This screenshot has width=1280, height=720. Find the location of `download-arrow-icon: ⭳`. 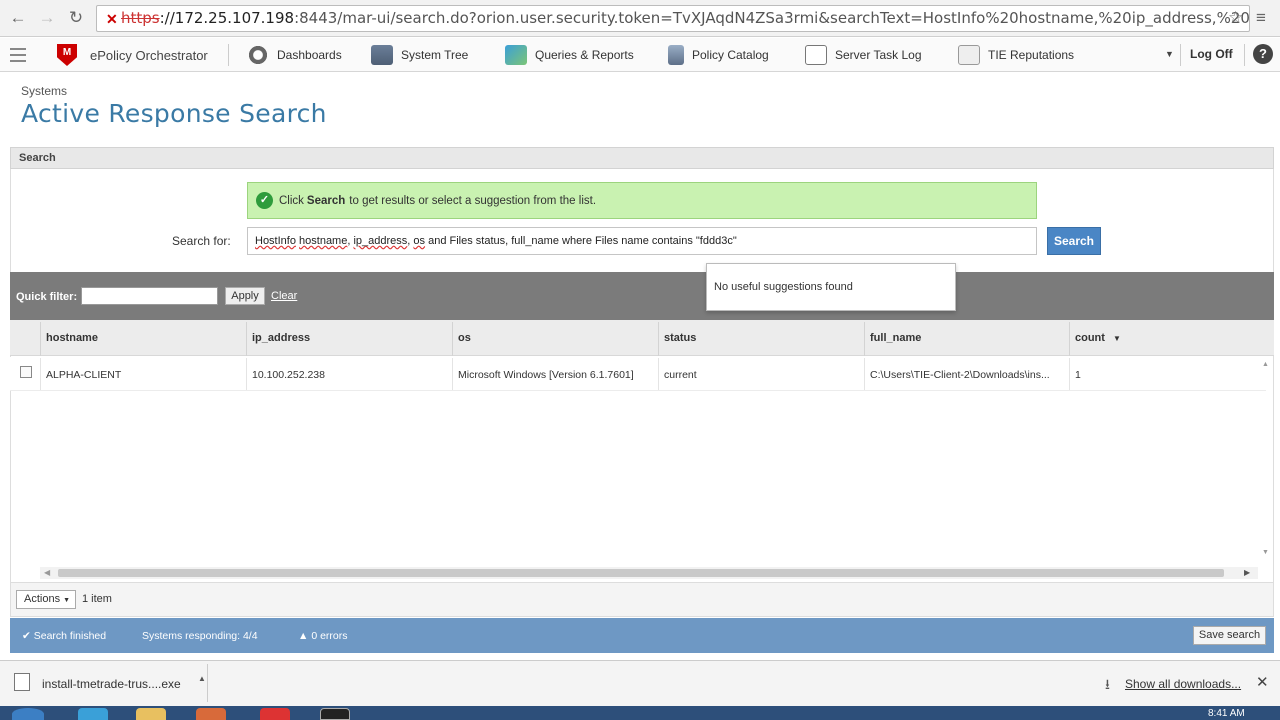

download-arrow-icon: ⭳ is located at coordinates (1107, 684).